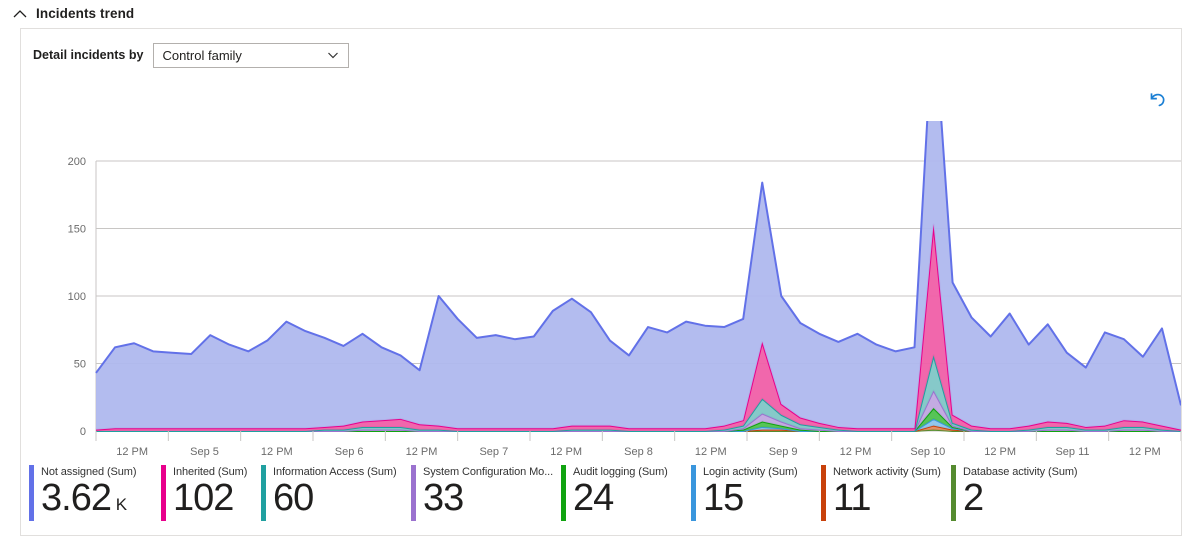  I want to click on legend-value-number: 2, so click(973, 498).